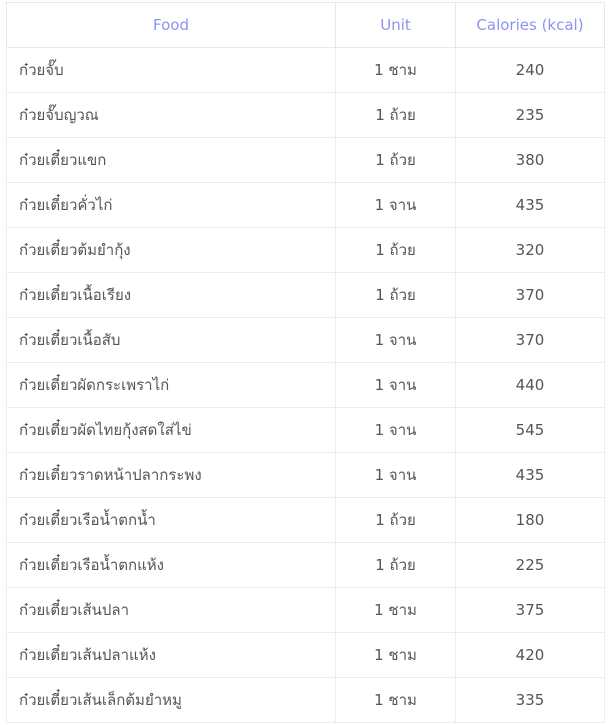  I want to click on cell-food: ก๋วยเตี๋ยวเส้นปลา, so click(171, 610).